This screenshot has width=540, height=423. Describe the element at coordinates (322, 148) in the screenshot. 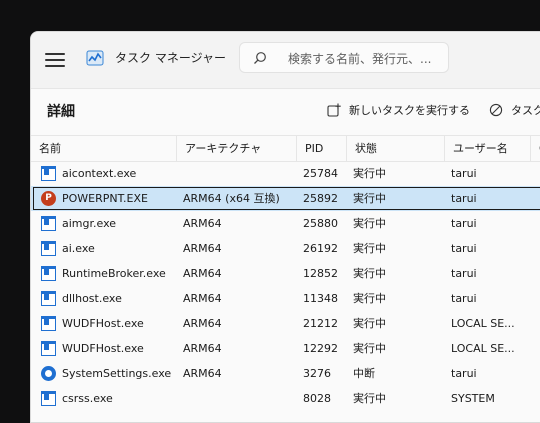

I see `column-header-pid: PID` at that location.